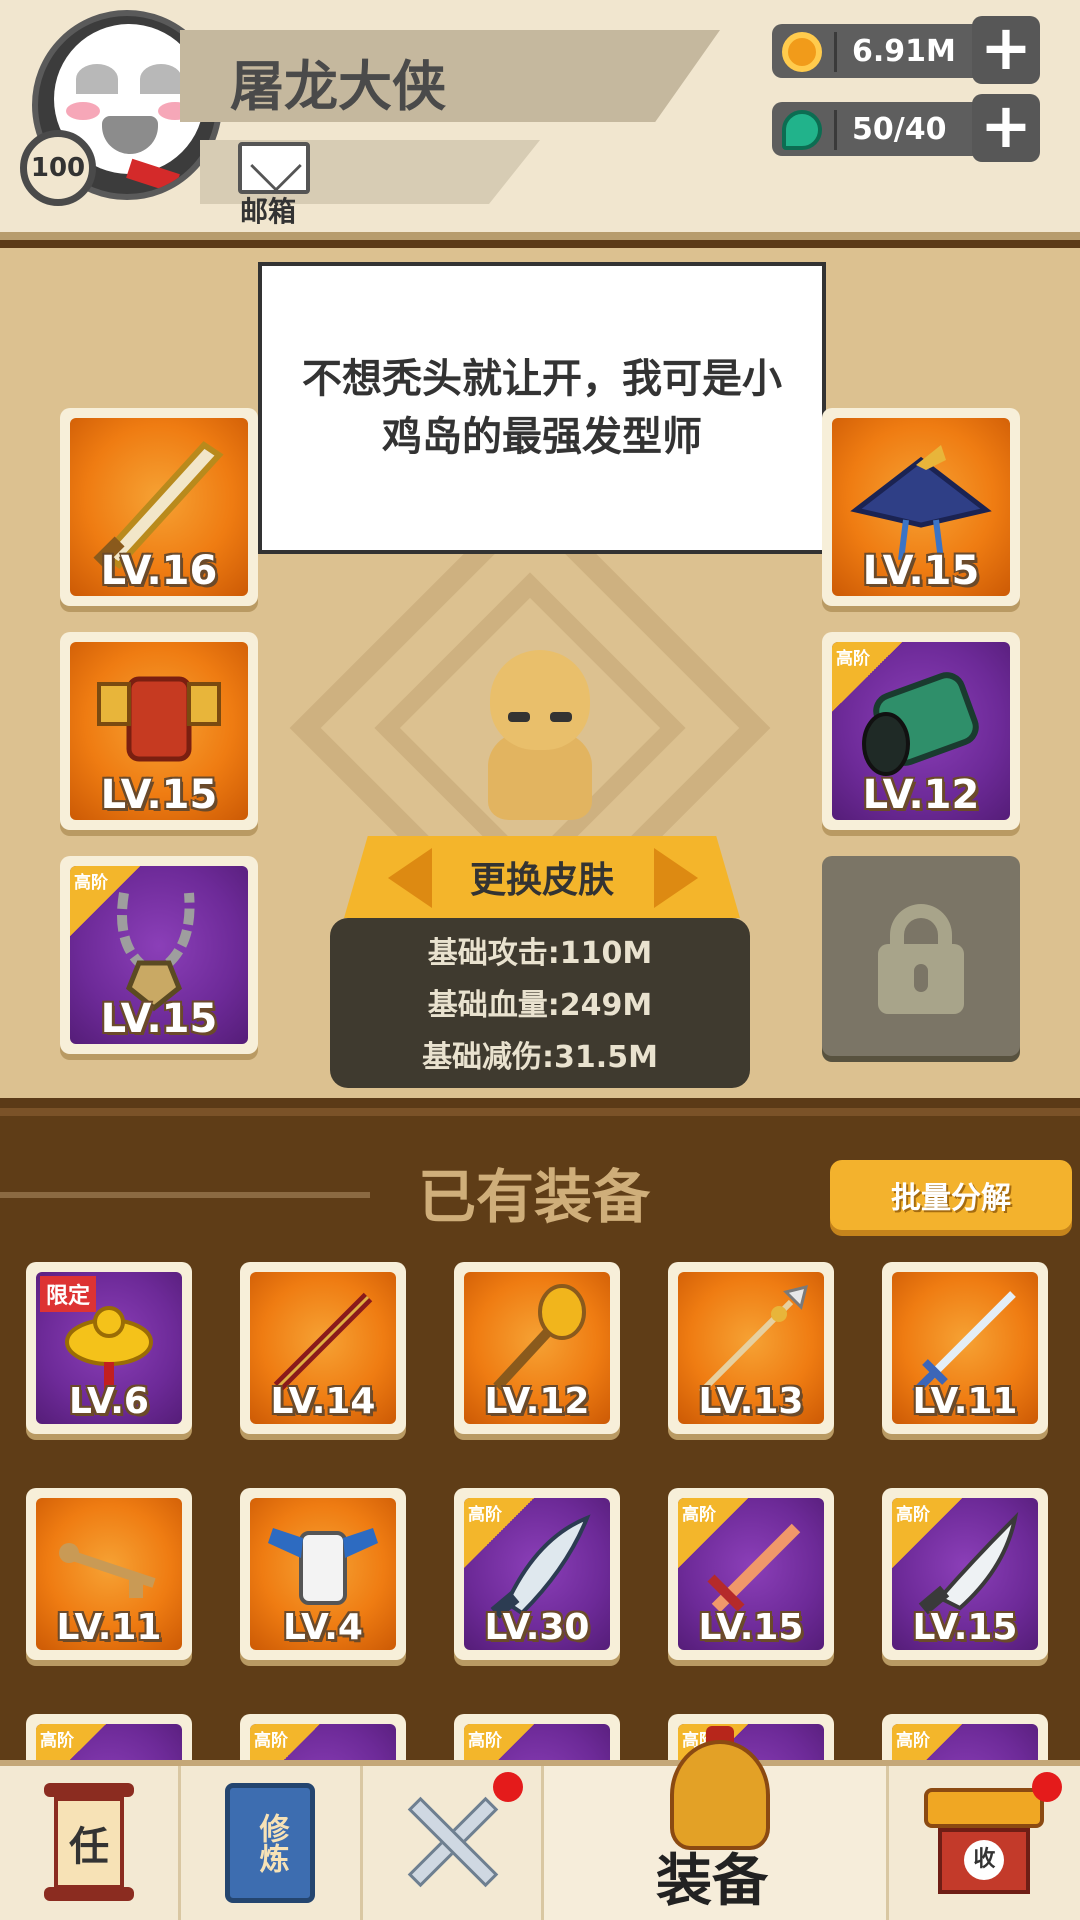  I want to click on slot-background: LV.16, so click(159, 507).